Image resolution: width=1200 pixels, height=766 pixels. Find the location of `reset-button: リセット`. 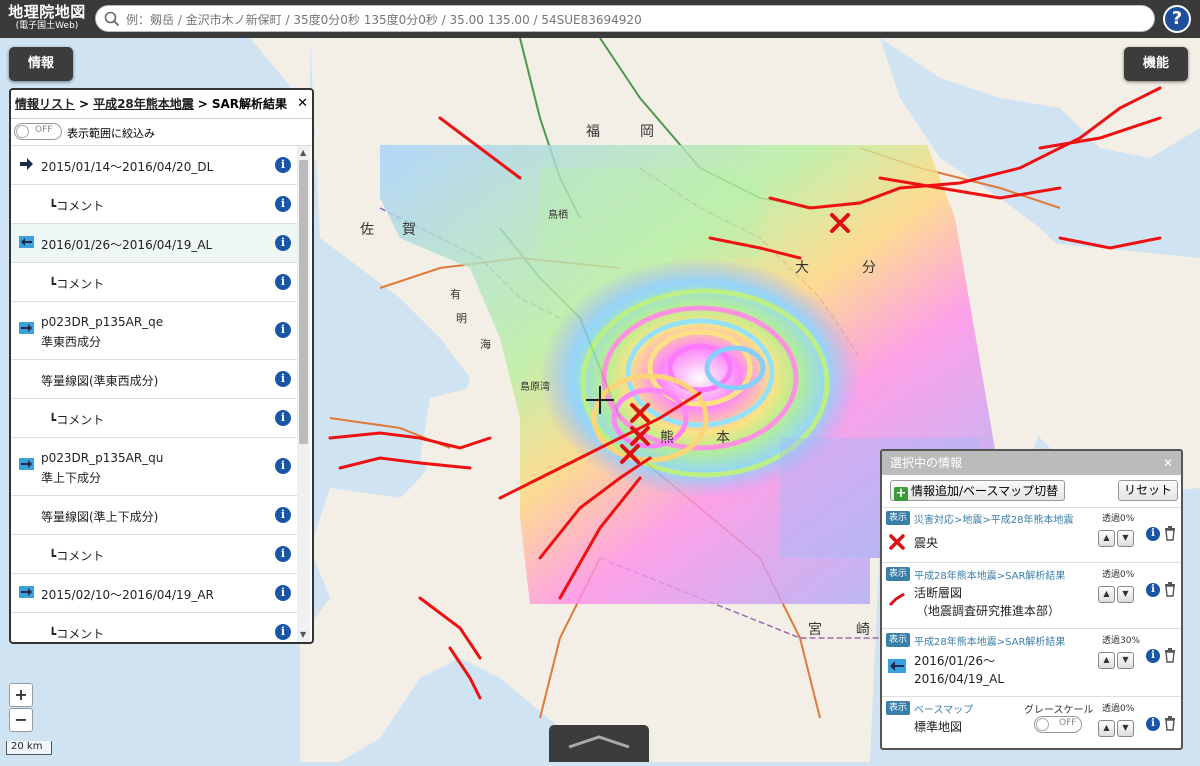

reset-button: リセット is located at coordinates (1148, 490).